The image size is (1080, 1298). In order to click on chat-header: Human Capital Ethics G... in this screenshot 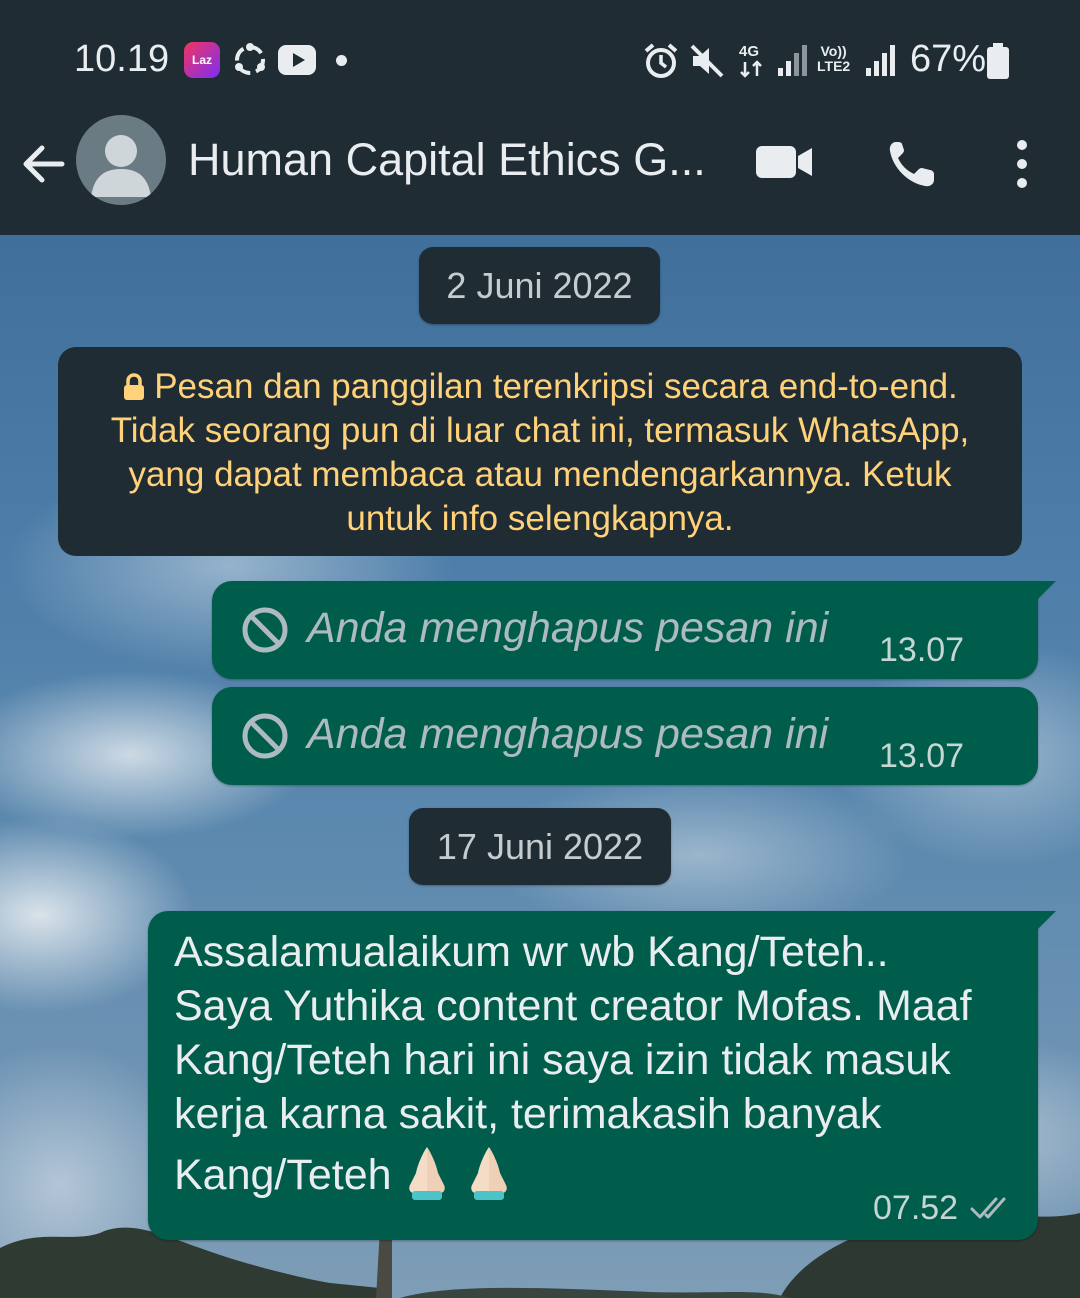, I will do `click(540, 172)`.